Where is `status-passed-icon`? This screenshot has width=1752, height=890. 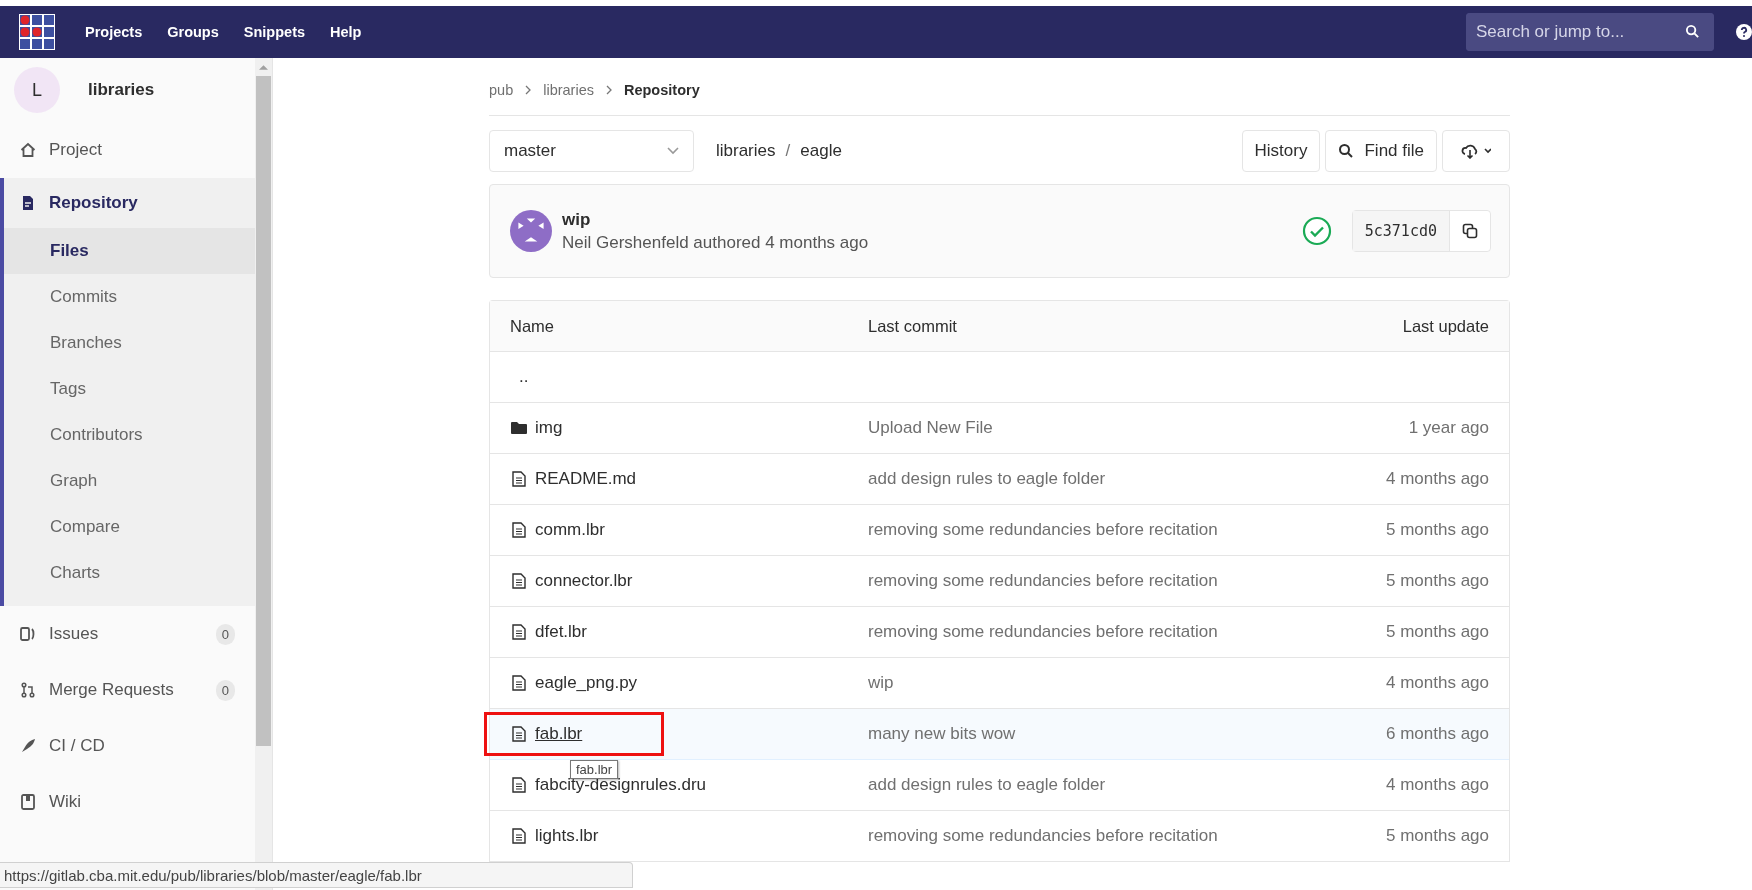
status-passed-icon is located at coordinates (1316, 231).